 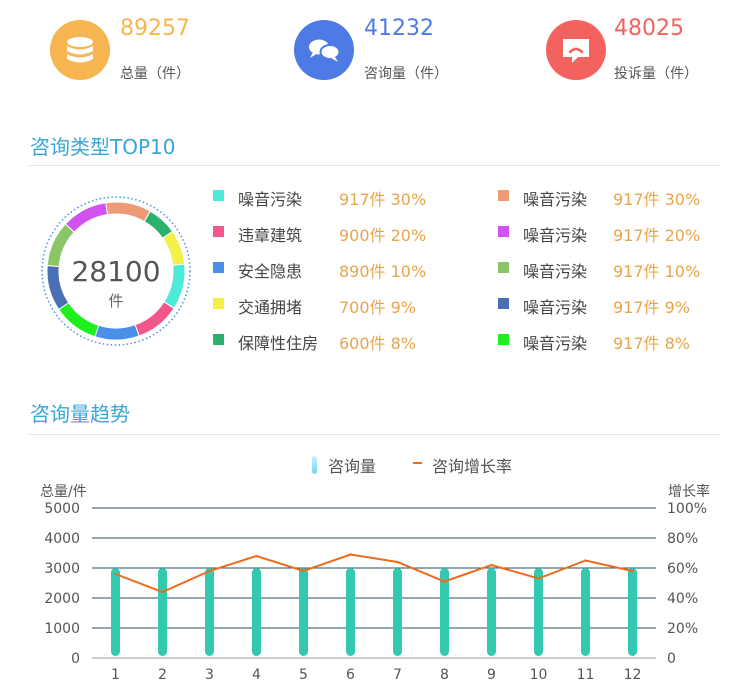 What do you see at coordinates (303, 675) in the screenshot?
I see `x-tick-label: 5` at bounding box center [303, 675].